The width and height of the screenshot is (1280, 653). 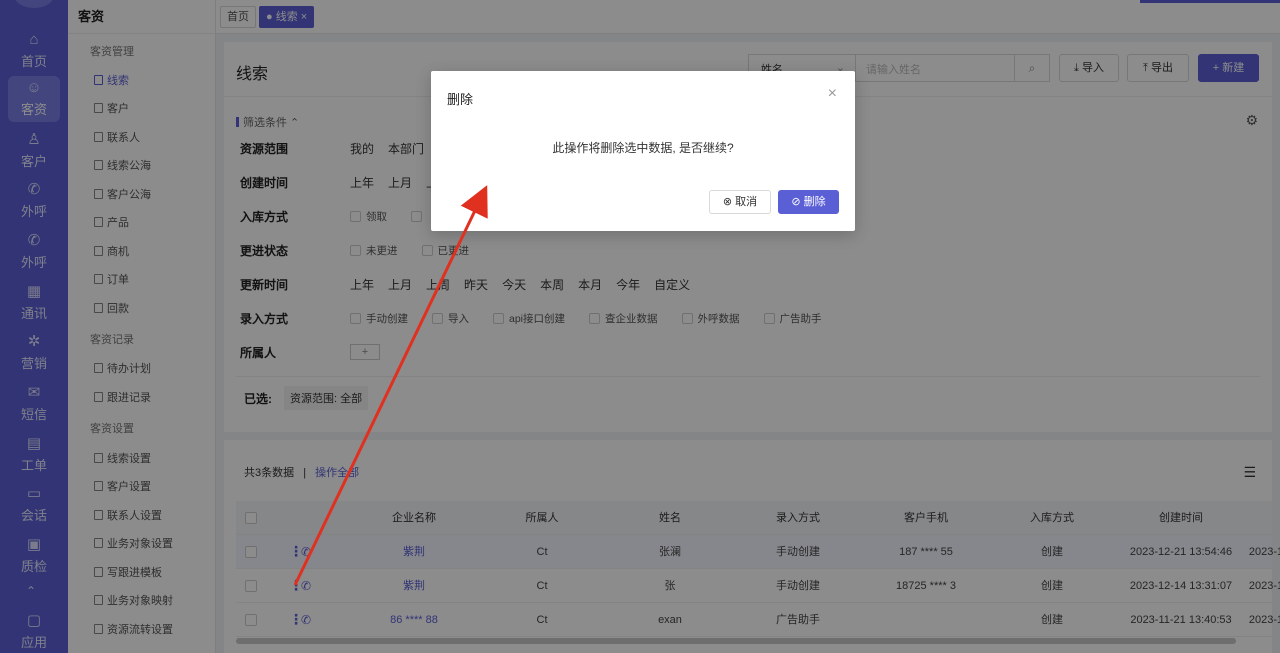 I want to click on delete-dialog: 删除 × 此操作将删除选中数据, 是否继续? ⊗ 取消 ⊘ 删除, so click(x=643, y=151).